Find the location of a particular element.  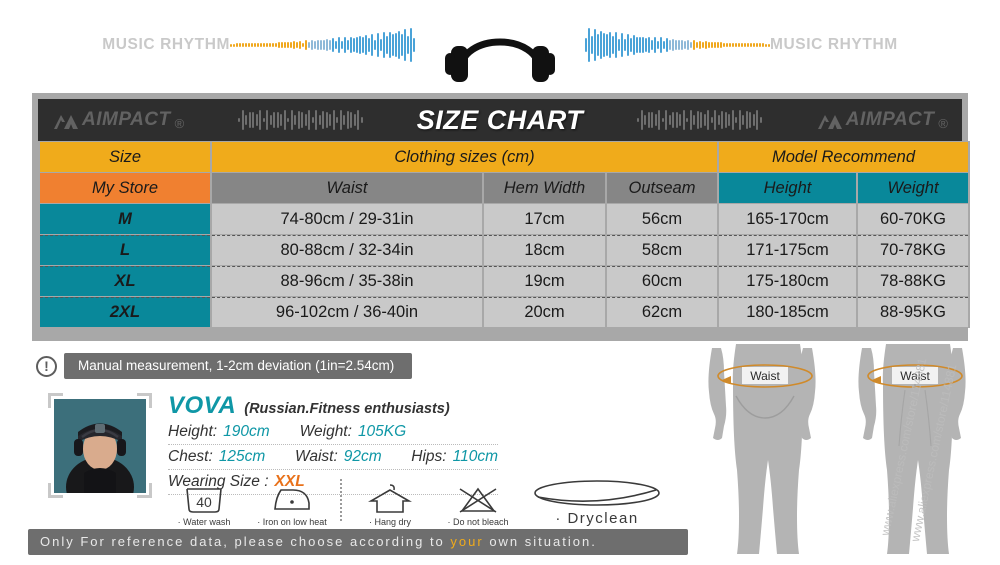

cell-hem: 17cm is located at coordinates (544, 219).